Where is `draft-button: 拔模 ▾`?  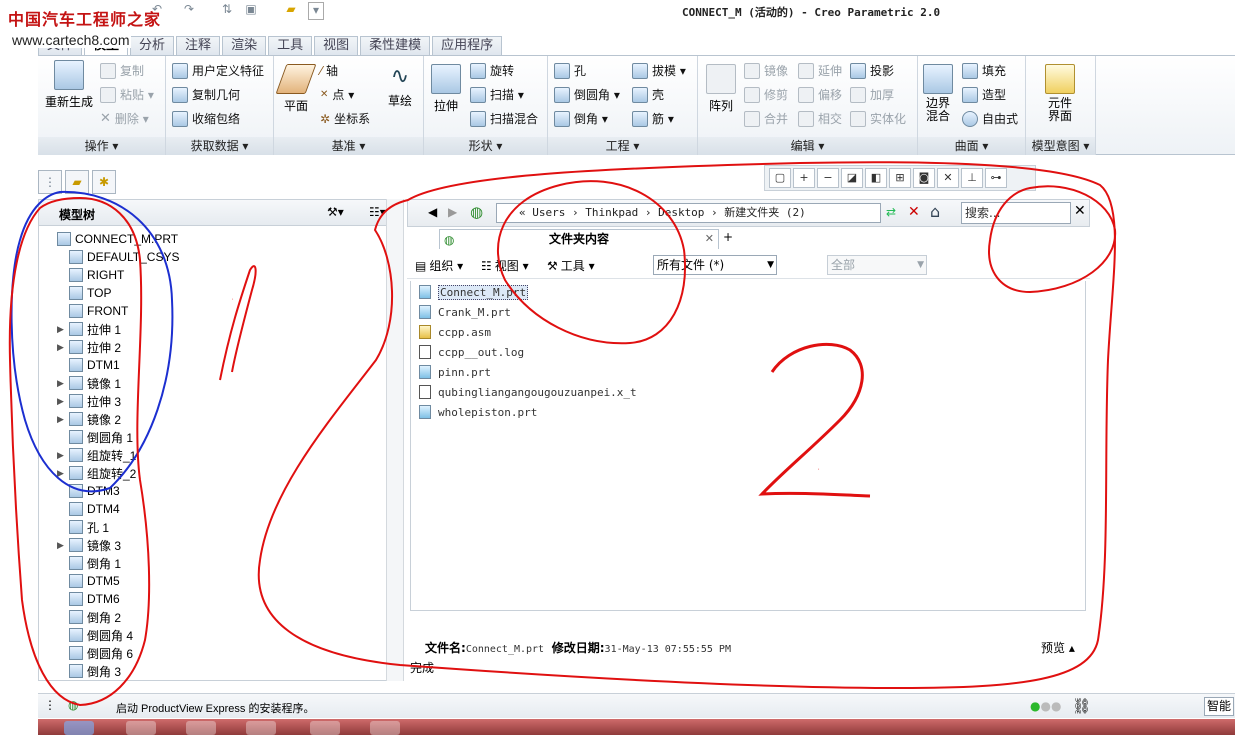
draft-button: 拔模 ▾ is located at coordinates (659, 70).